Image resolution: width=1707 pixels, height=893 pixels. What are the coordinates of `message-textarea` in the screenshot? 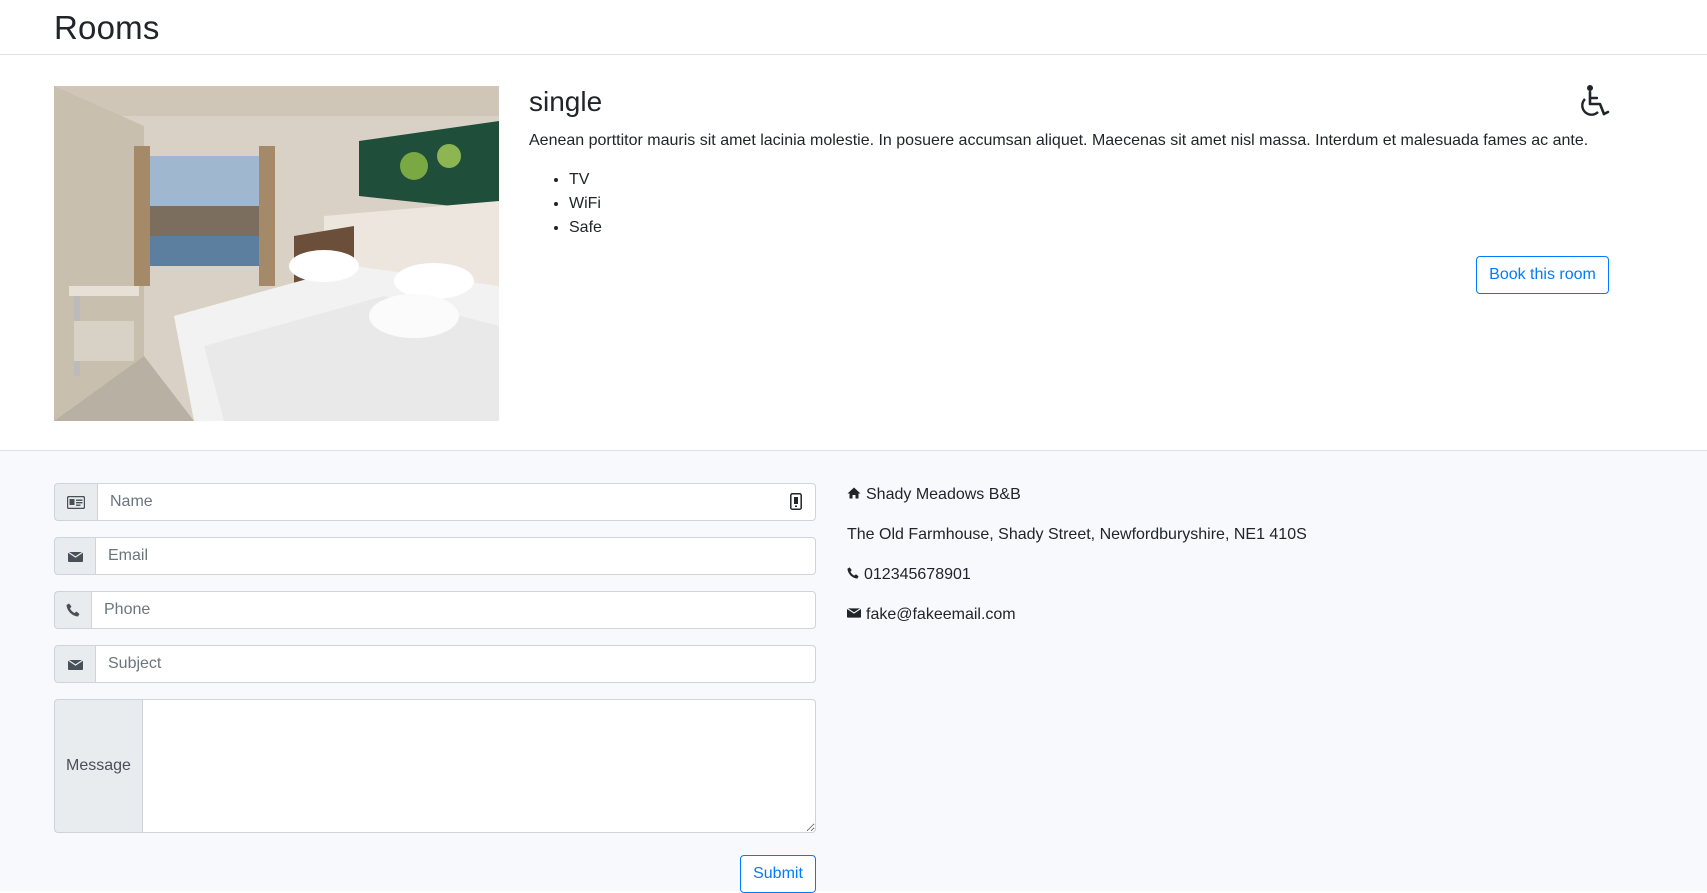 It's located at (479, 766).